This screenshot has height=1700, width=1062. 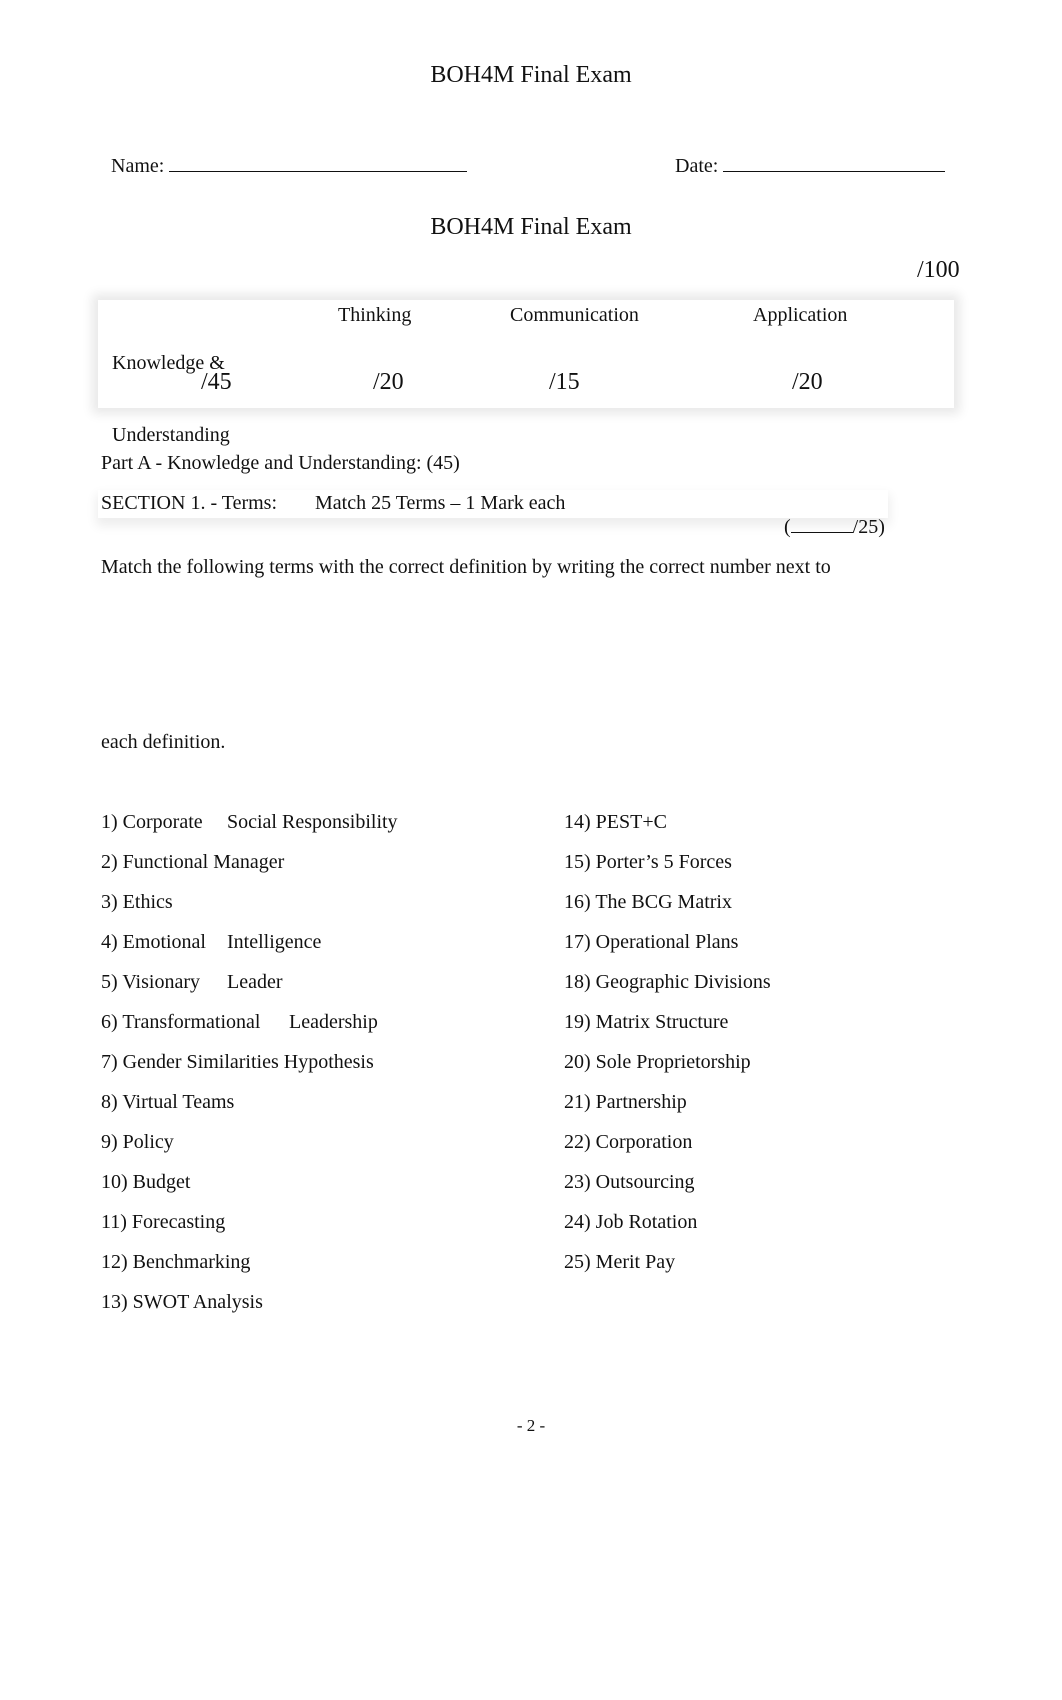 What do you see at coordinates (531, 75) in the screenshot?
I see `document-title: BOH4M Final Exam` at bounding box center [531, 75].